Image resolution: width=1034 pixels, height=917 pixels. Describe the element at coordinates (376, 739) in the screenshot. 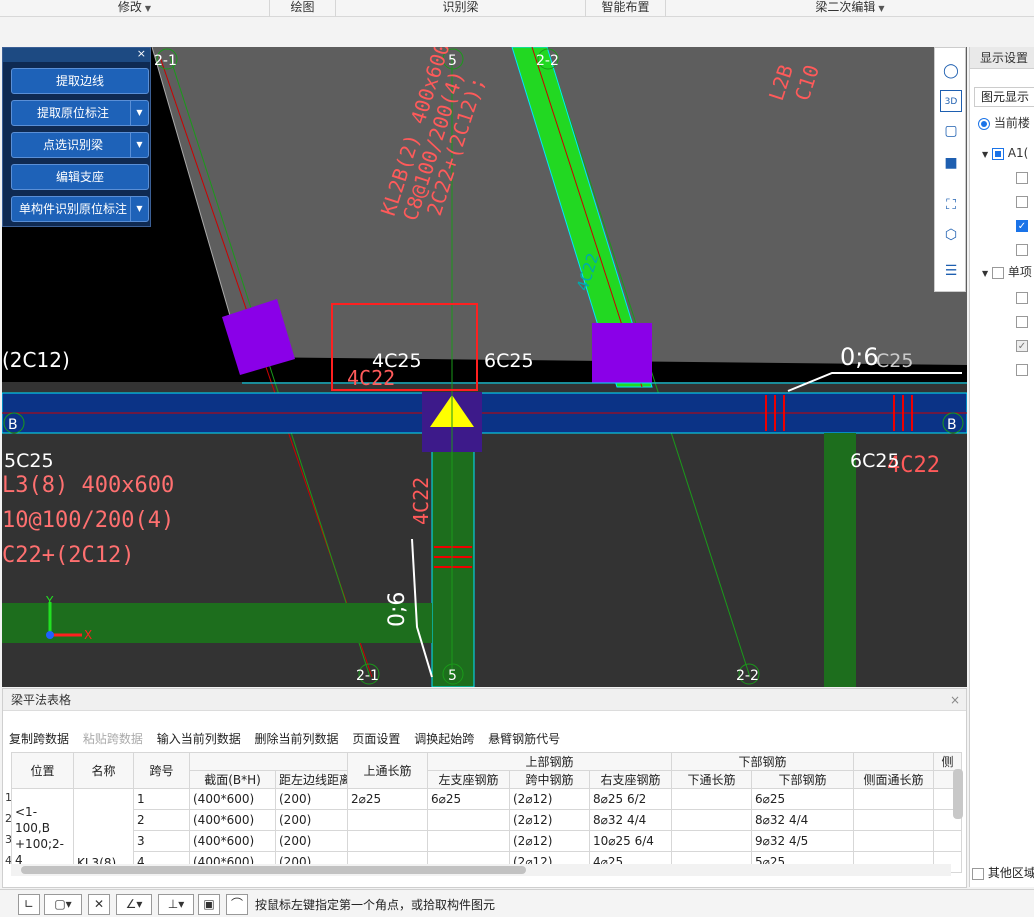

I see `page-setup-button: 页面设置` at that location.